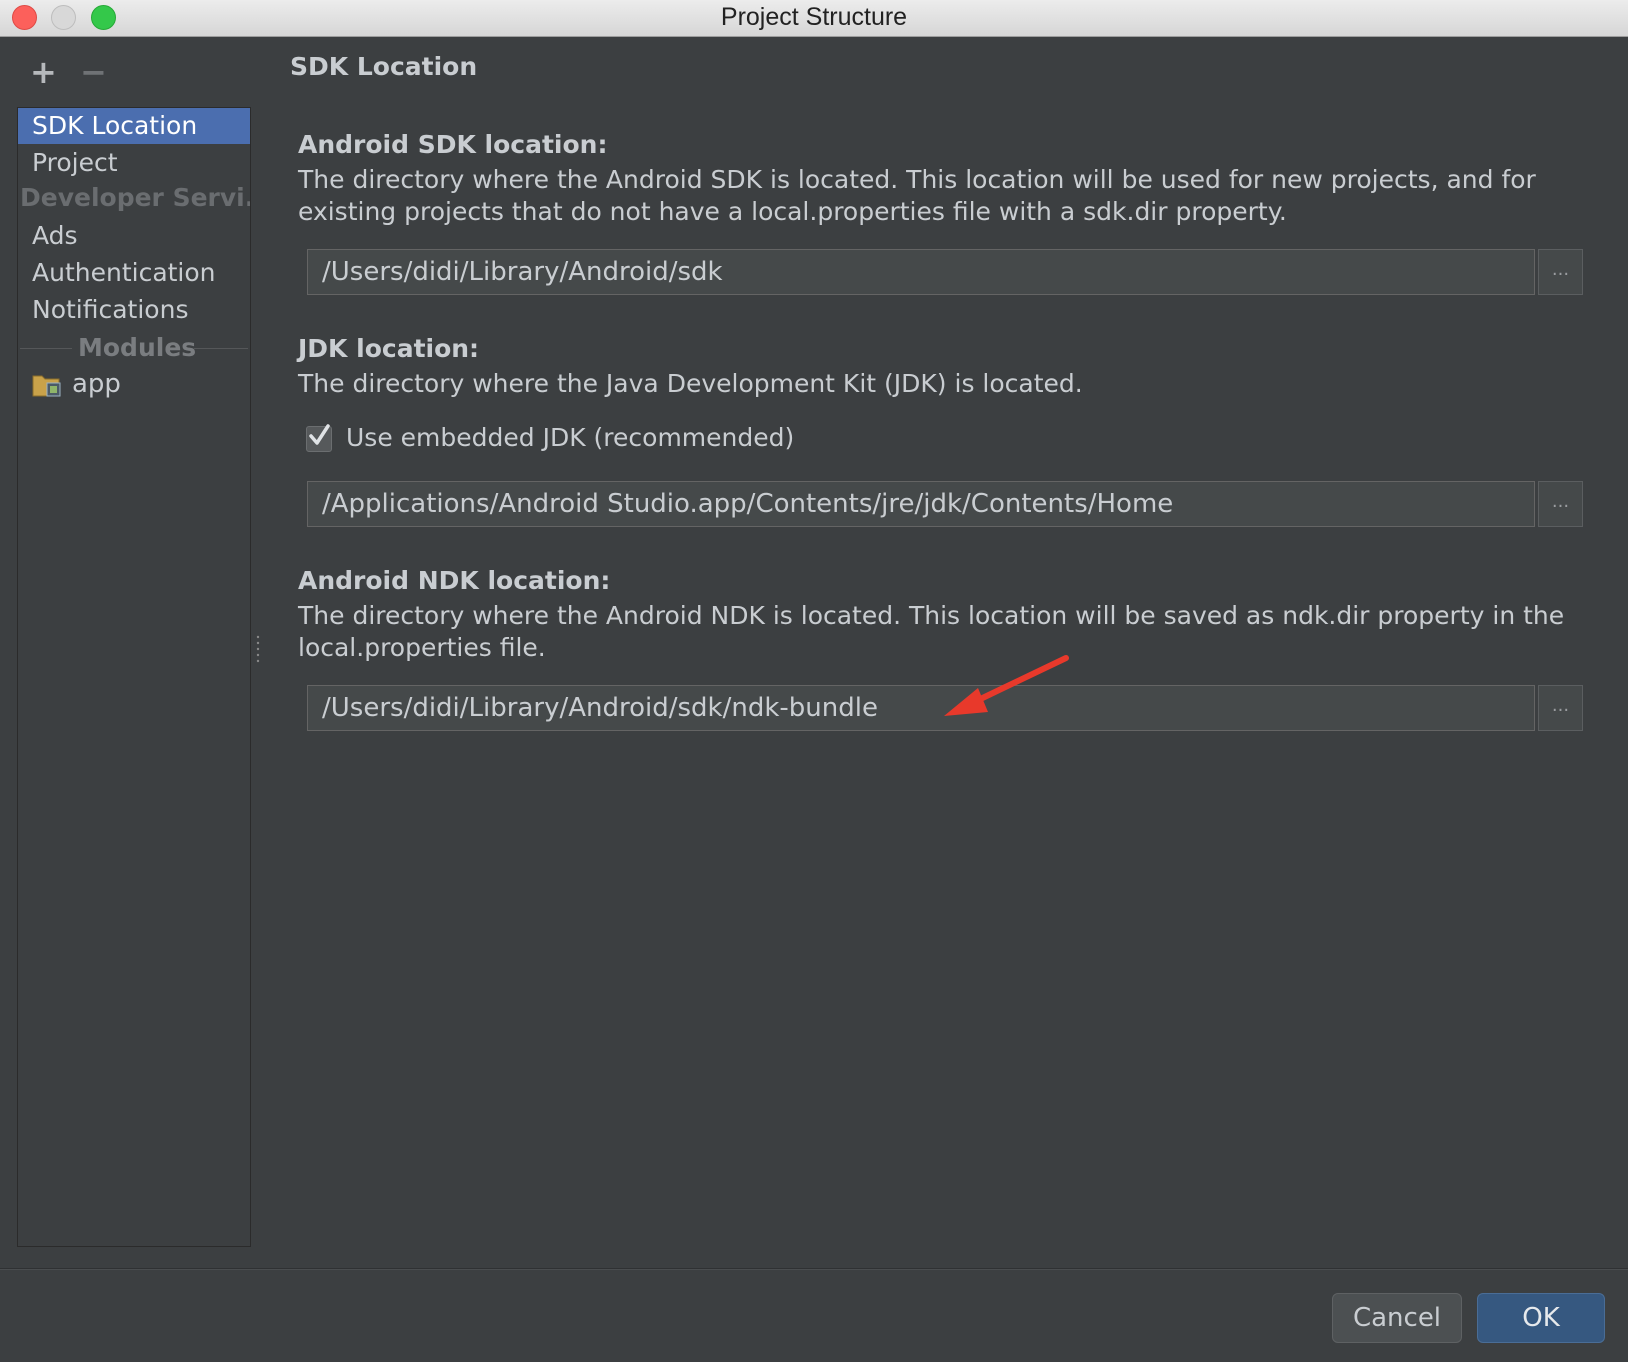 Image resolution: width=1628 pixels, height=1362 pixels. I want to click on window-title: Project Structure, so click(814, 17).